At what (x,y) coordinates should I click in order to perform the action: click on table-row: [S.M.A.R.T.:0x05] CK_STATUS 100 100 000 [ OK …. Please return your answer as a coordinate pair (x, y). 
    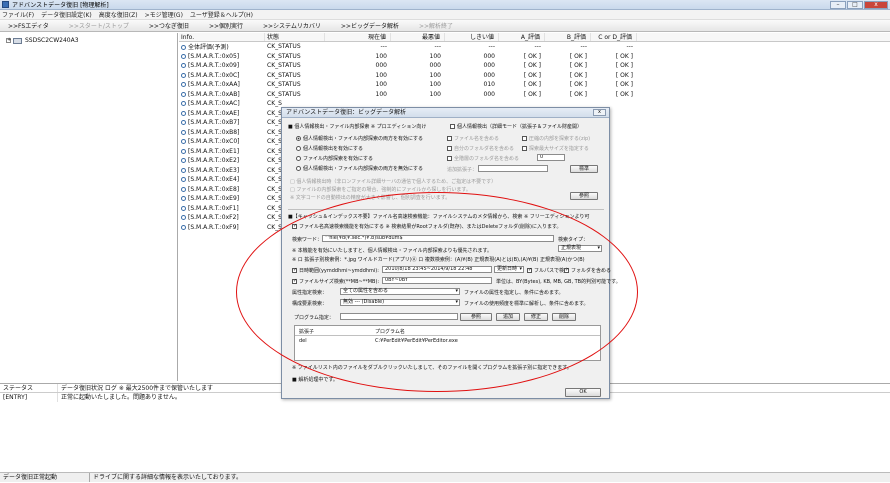
    Looking at the image, I should click on (534, 57).